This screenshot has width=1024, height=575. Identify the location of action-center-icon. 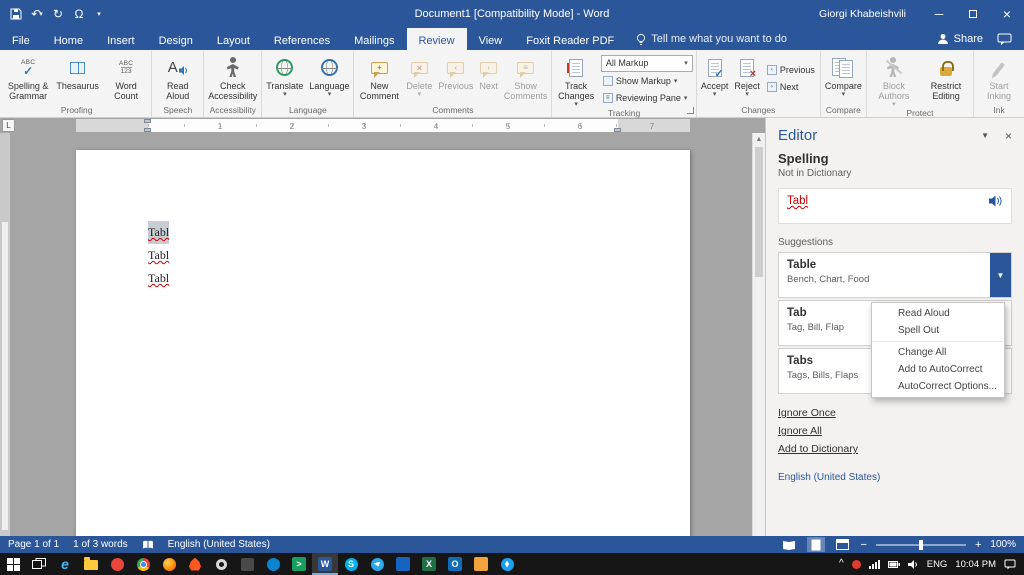
(1010, 564).